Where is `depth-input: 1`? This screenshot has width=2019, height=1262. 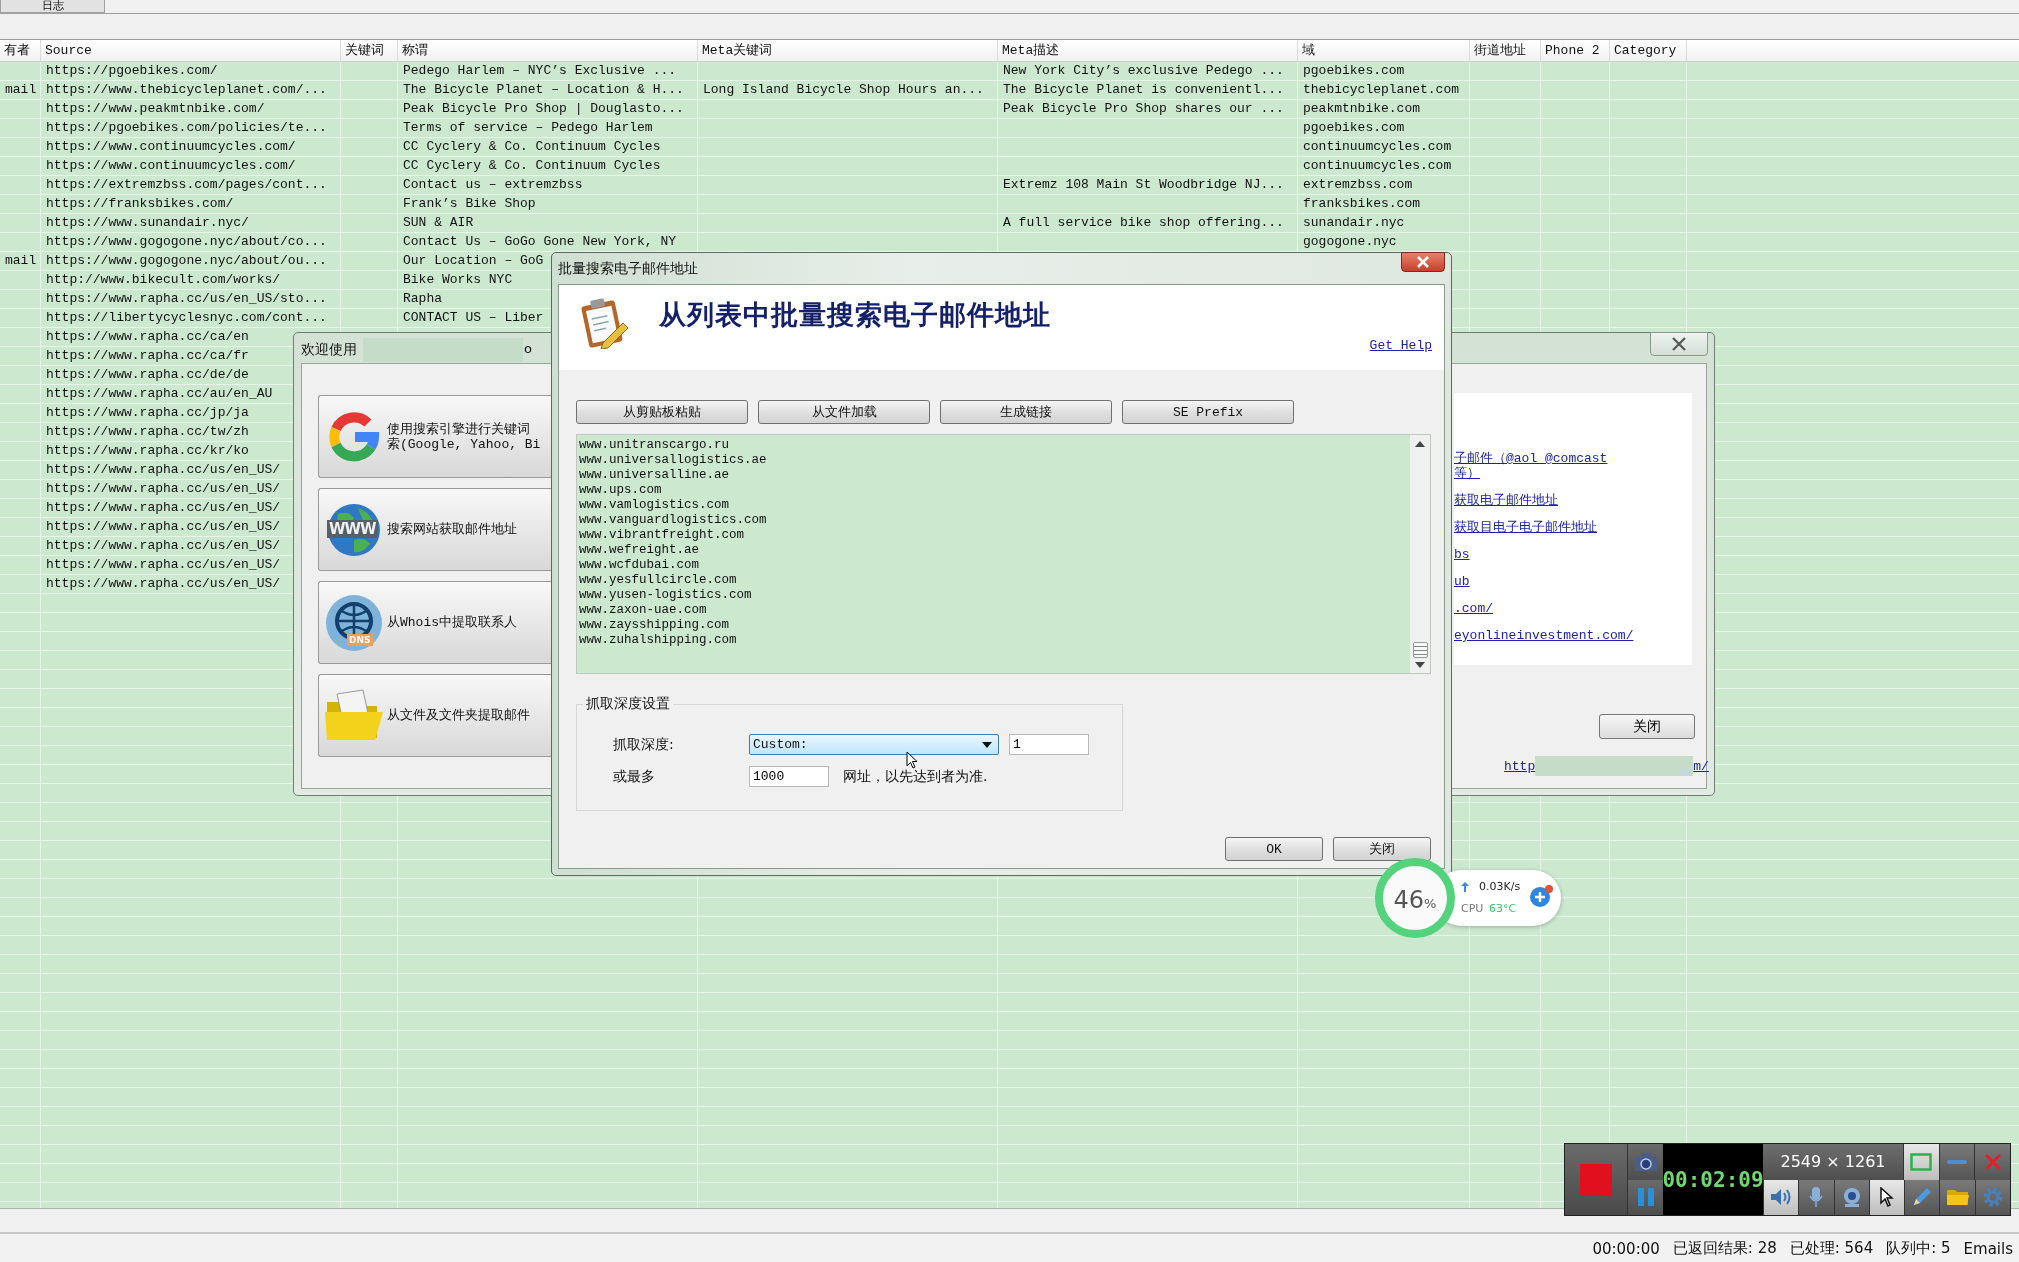
depth-input: 1 is located at coordinates (1049, 744).